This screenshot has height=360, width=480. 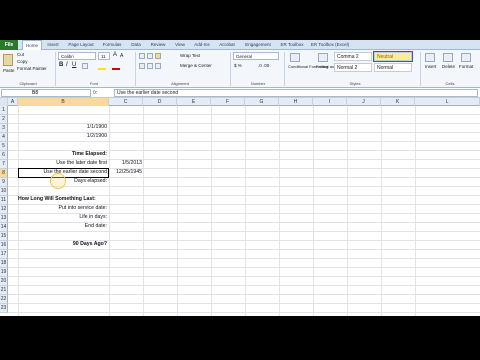 What do you see at coordinates (62, 154) in the screenshot?
I see `cell-b6: Time Elapsed:` at bounding box center [62, 154].